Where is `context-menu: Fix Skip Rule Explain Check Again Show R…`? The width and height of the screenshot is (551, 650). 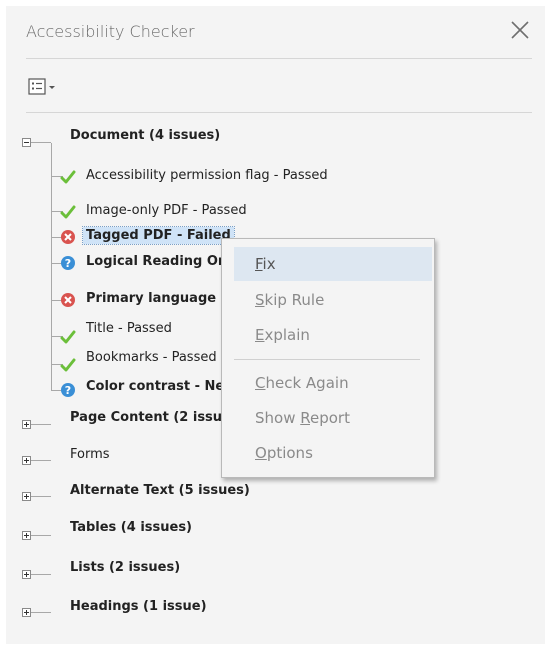 context-menu: Fix Skip Rule Explain Check Again Show R… is located at coordinates (328, 358).